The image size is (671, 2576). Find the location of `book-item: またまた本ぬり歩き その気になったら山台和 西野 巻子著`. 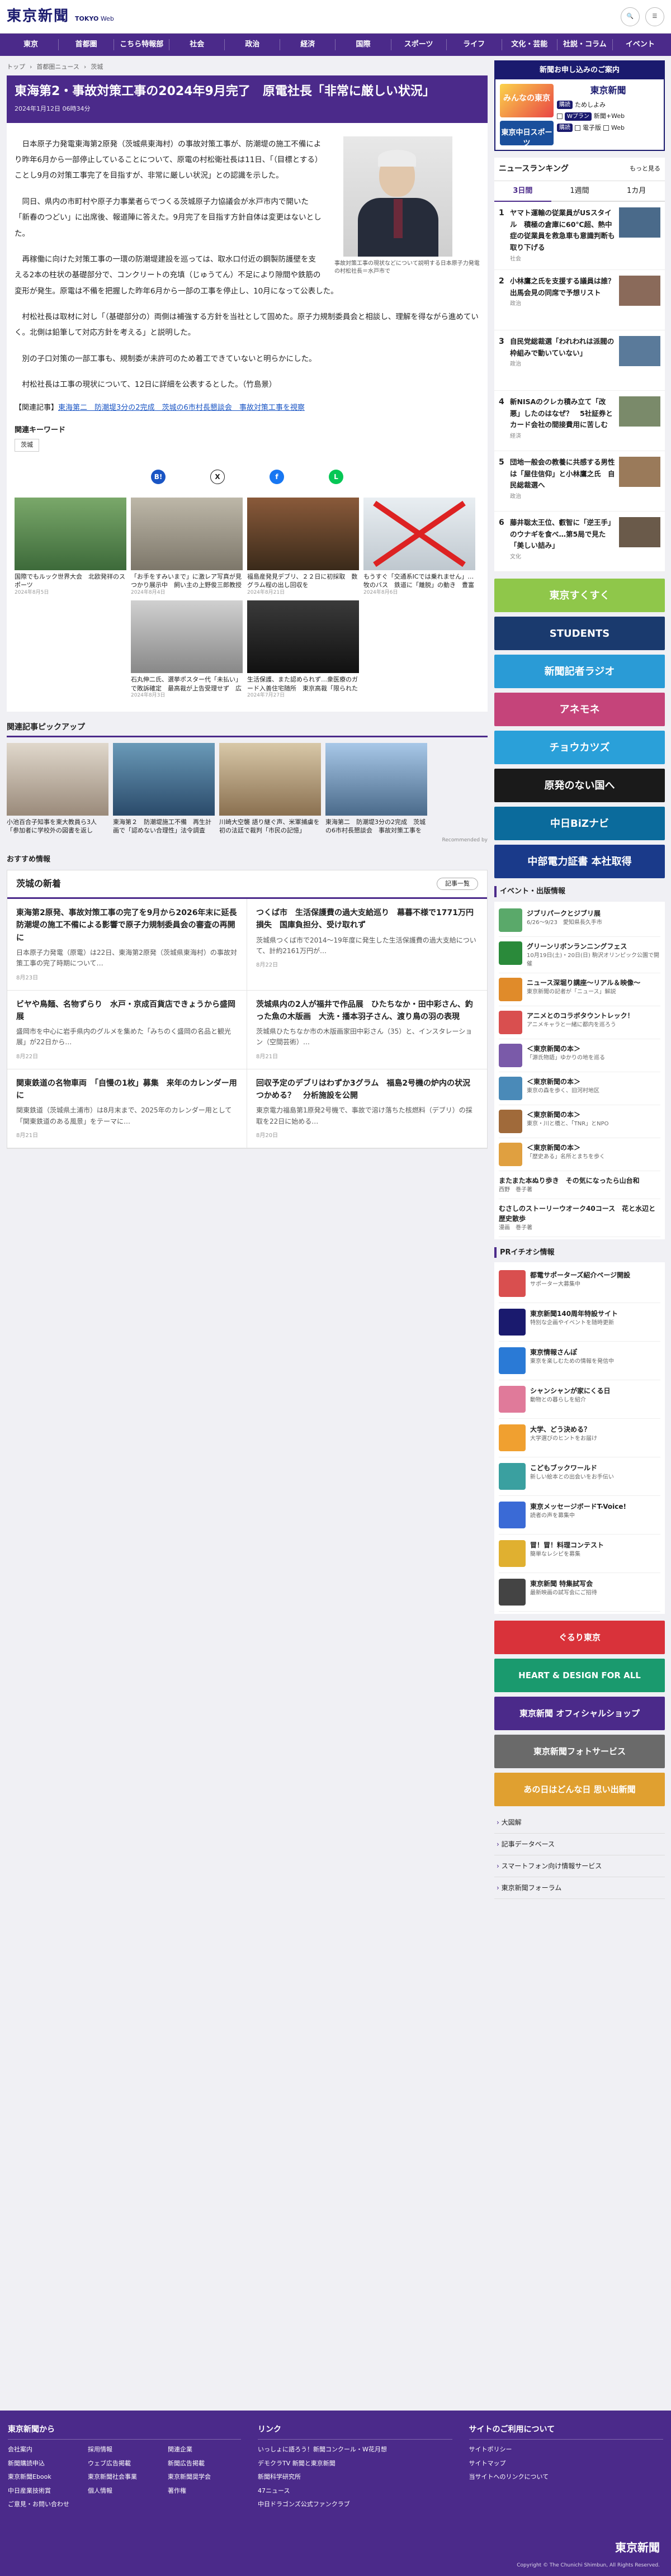

book-item: またまた本ぬり歩き その気になったら山台和 西野 巻子著 is located at coordinates (580, 1185).